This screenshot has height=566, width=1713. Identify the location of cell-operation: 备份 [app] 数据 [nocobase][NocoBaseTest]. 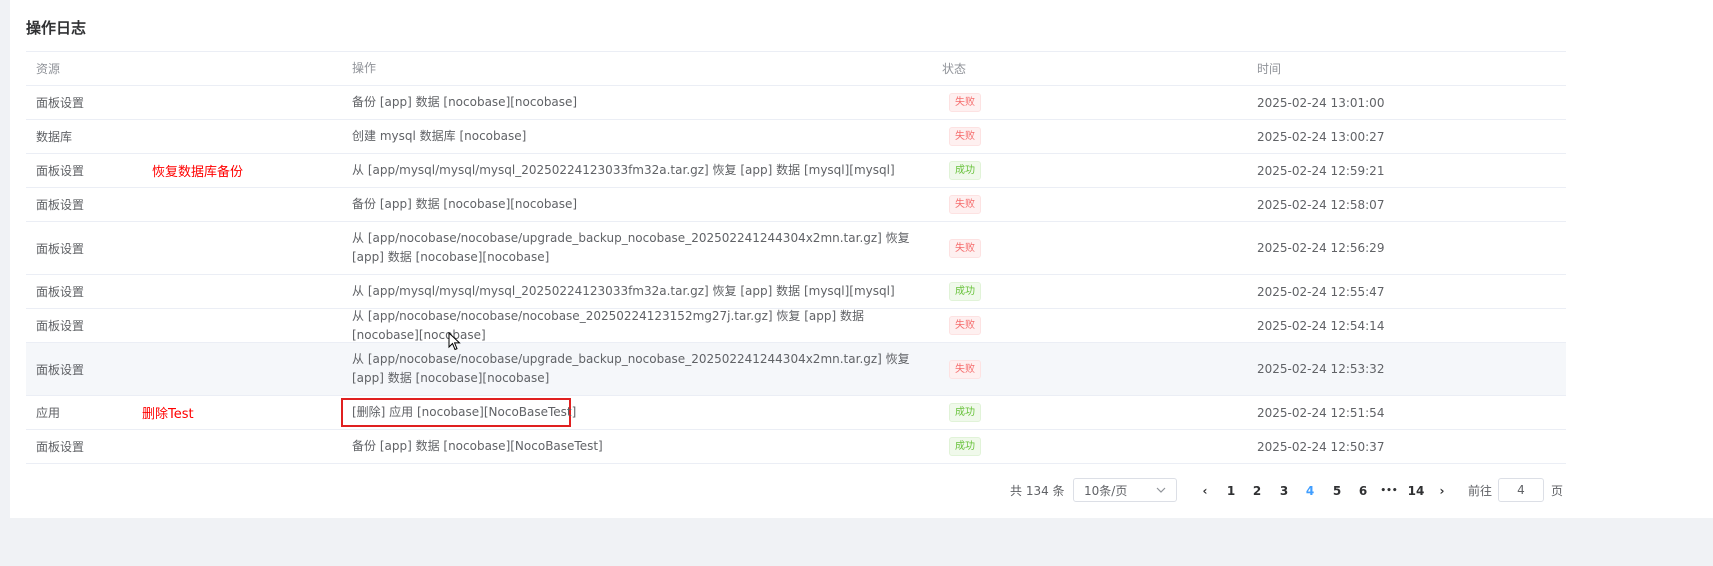
(477, 446).